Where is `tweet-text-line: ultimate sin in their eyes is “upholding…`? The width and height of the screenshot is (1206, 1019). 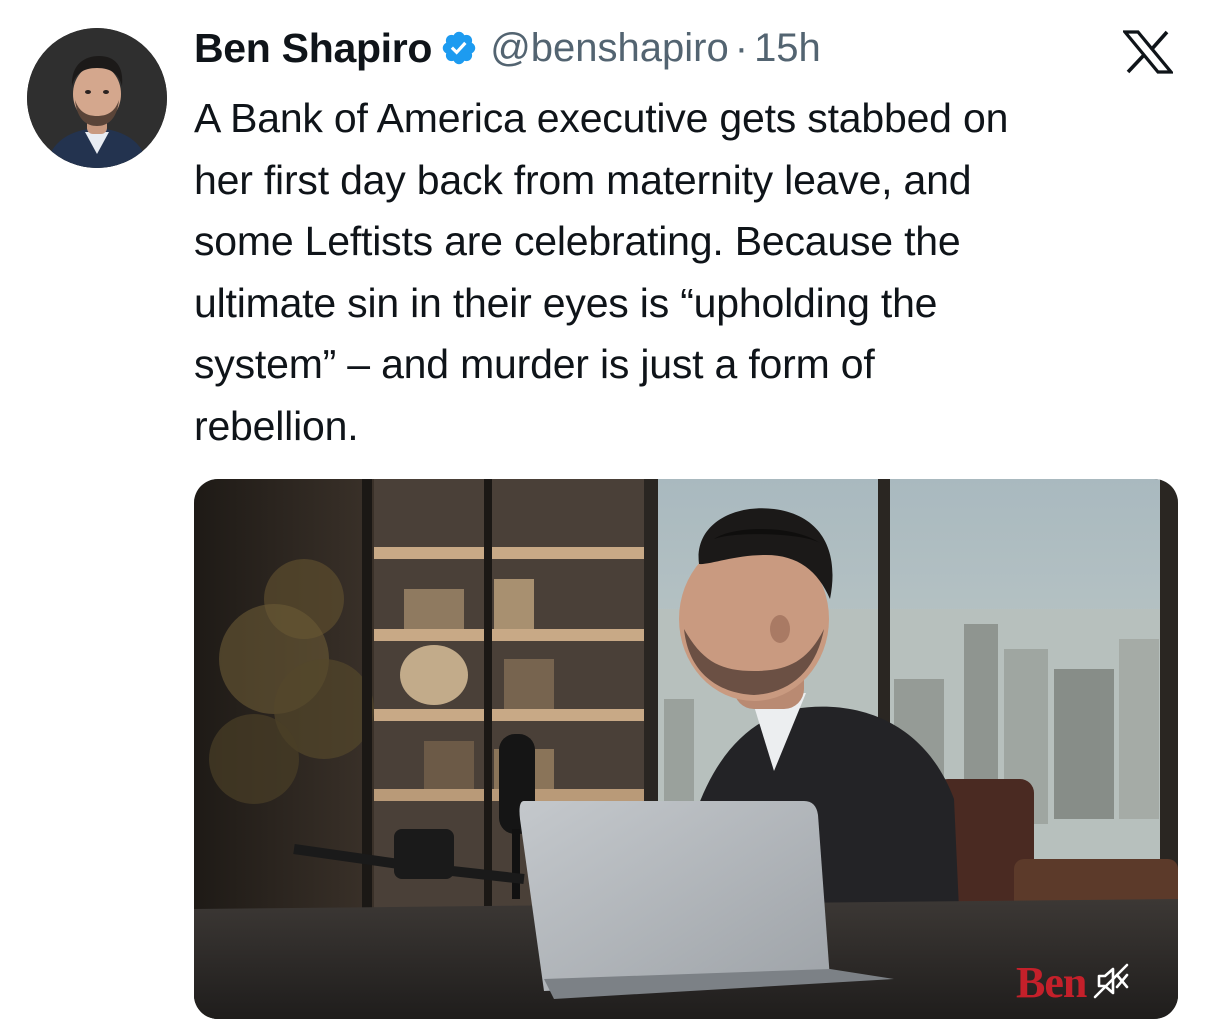
tweet-text-line: ultimate sin in their eyes is “upholding… is located at coordinates (566, 302).